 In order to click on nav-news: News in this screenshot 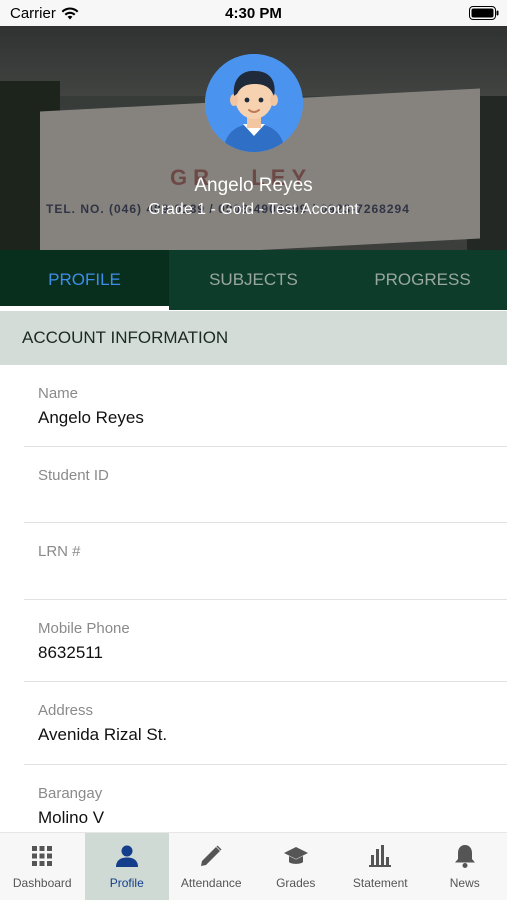, I will do `click(465, 866)`.